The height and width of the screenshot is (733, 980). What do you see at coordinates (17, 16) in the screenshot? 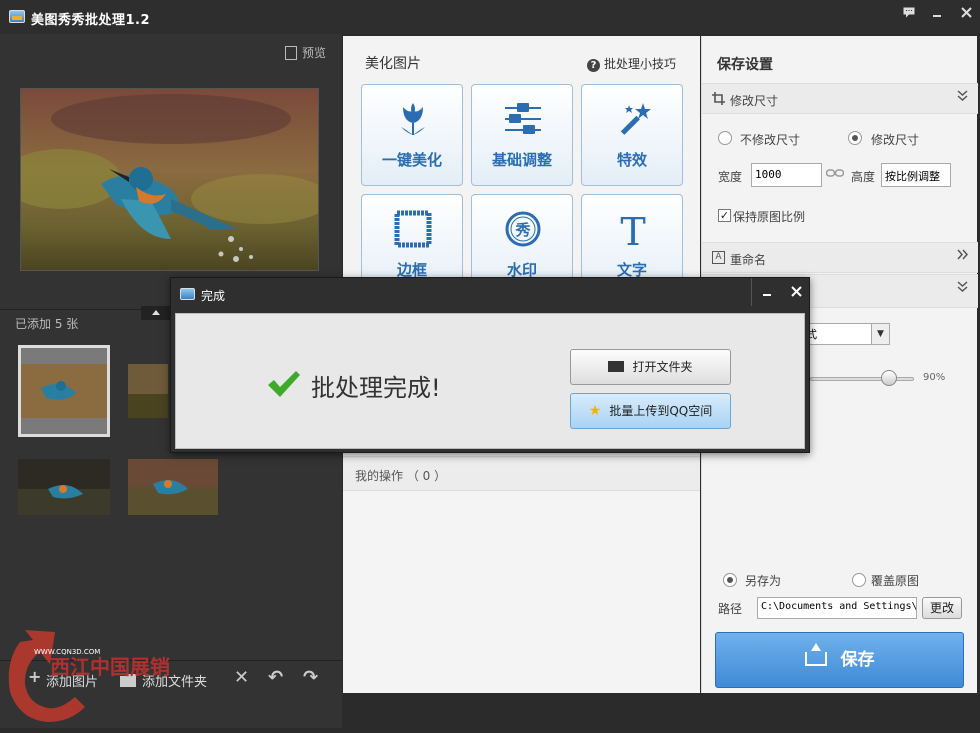
I see `app-icon` at bounding box center [17, 16].